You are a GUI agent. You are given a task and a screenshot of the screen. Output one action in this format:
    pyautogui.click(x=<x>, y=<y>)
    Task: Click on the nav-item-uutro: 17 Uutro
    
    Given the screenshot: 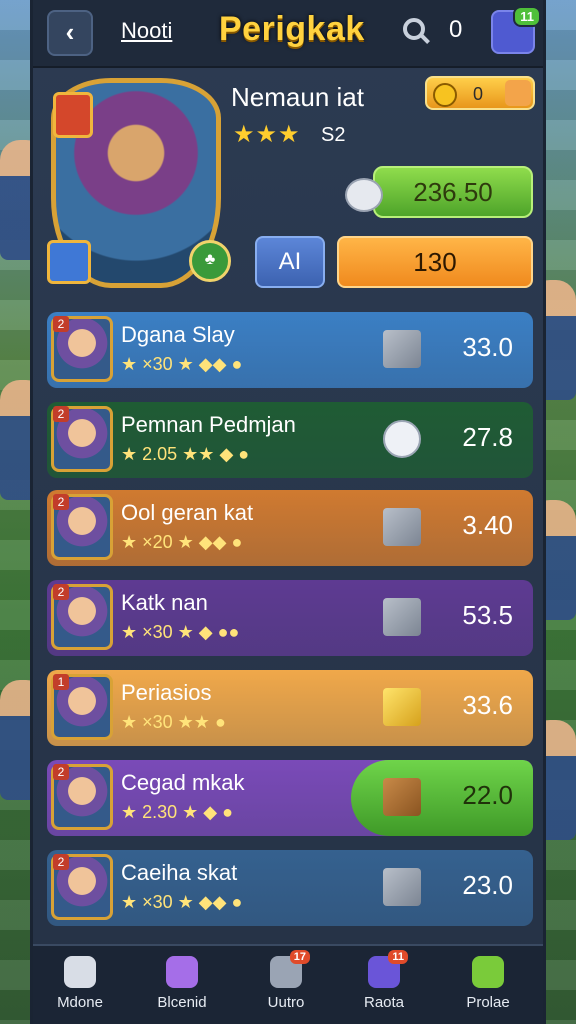 What is the action you would take?
    pyautogui.click(x=286, y=986)
    